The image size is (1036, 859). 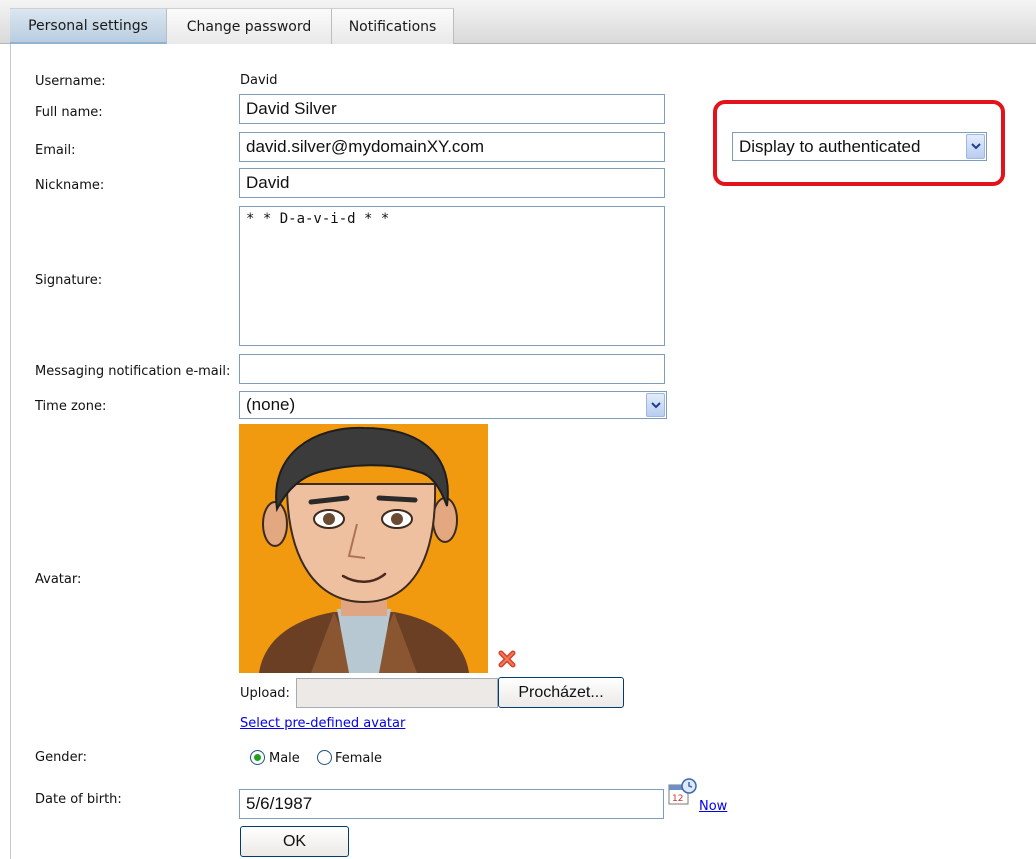 What do you see at coordinates (713, 806) in the screenshot?
I see `now-link: Now` at bounding box center [713, 806].